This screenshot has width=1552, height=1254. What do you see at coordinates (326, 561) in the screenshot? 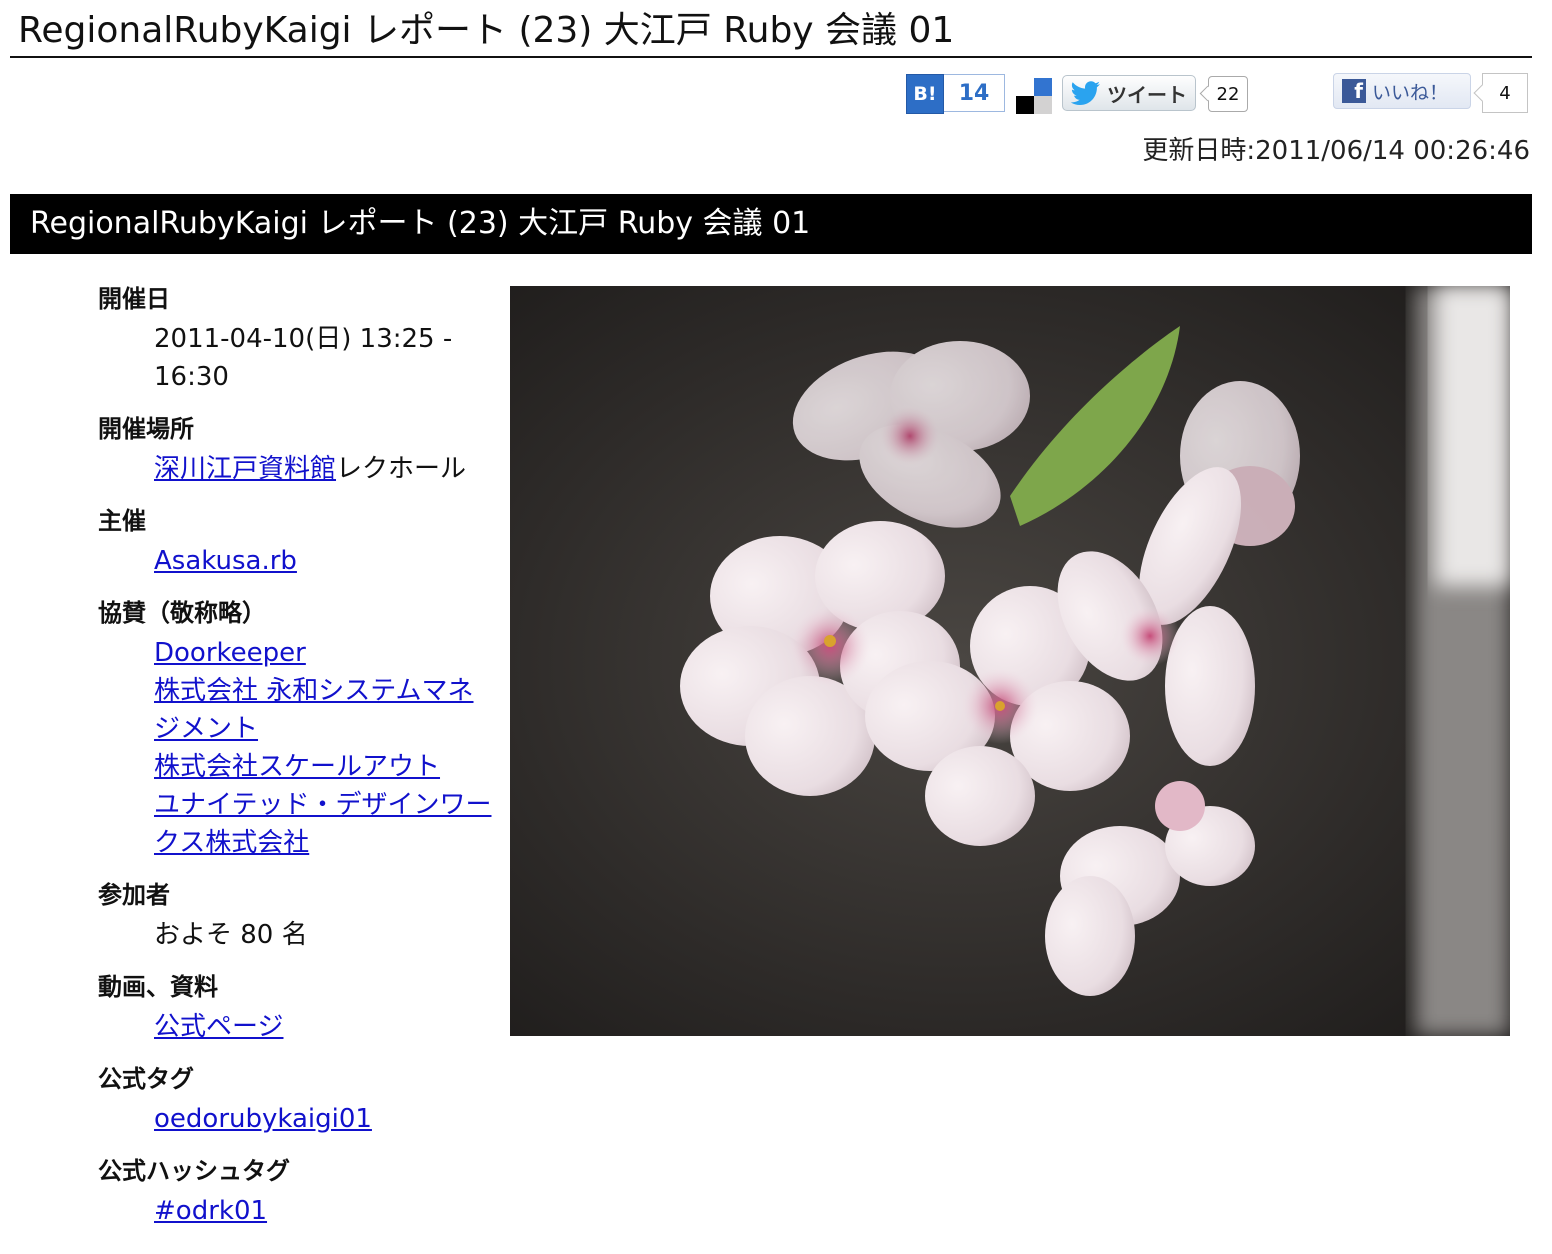
I see `host-value: Asakusa.rb` at bounding box center [326, 561].